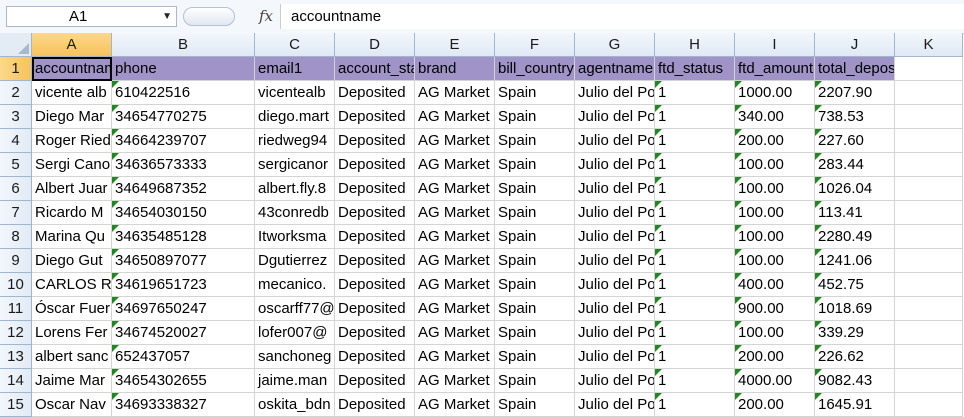  I want to click on cell-c10: mecanico., so click(295, 285).